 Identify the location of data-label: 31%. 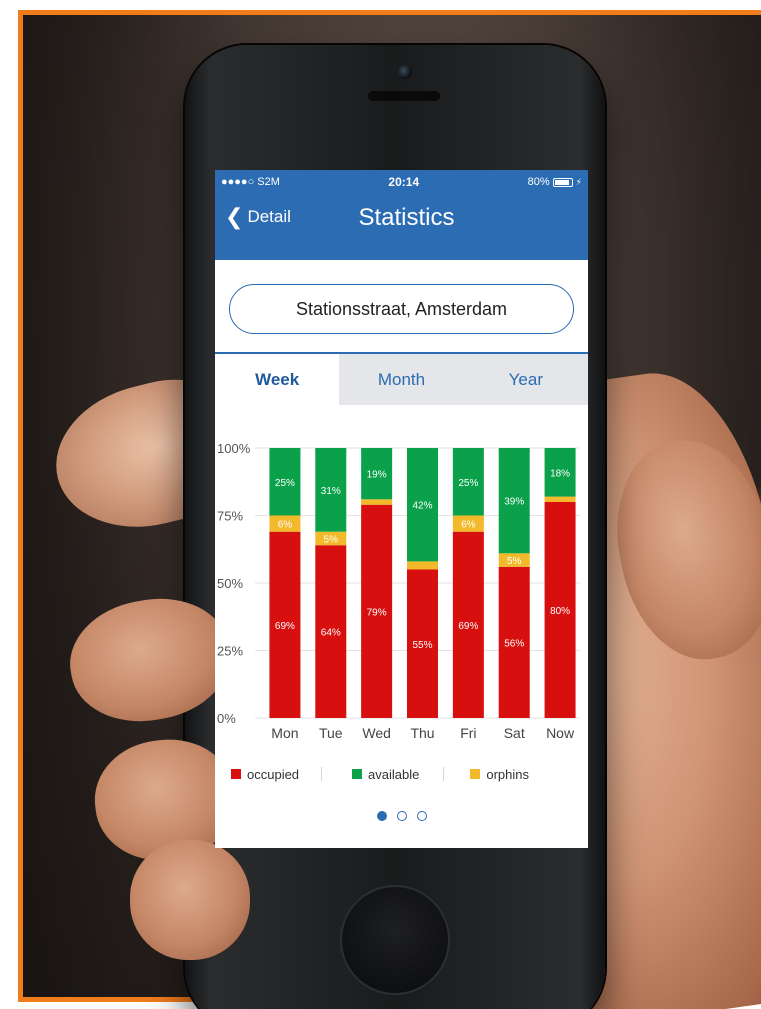
(331, 491).